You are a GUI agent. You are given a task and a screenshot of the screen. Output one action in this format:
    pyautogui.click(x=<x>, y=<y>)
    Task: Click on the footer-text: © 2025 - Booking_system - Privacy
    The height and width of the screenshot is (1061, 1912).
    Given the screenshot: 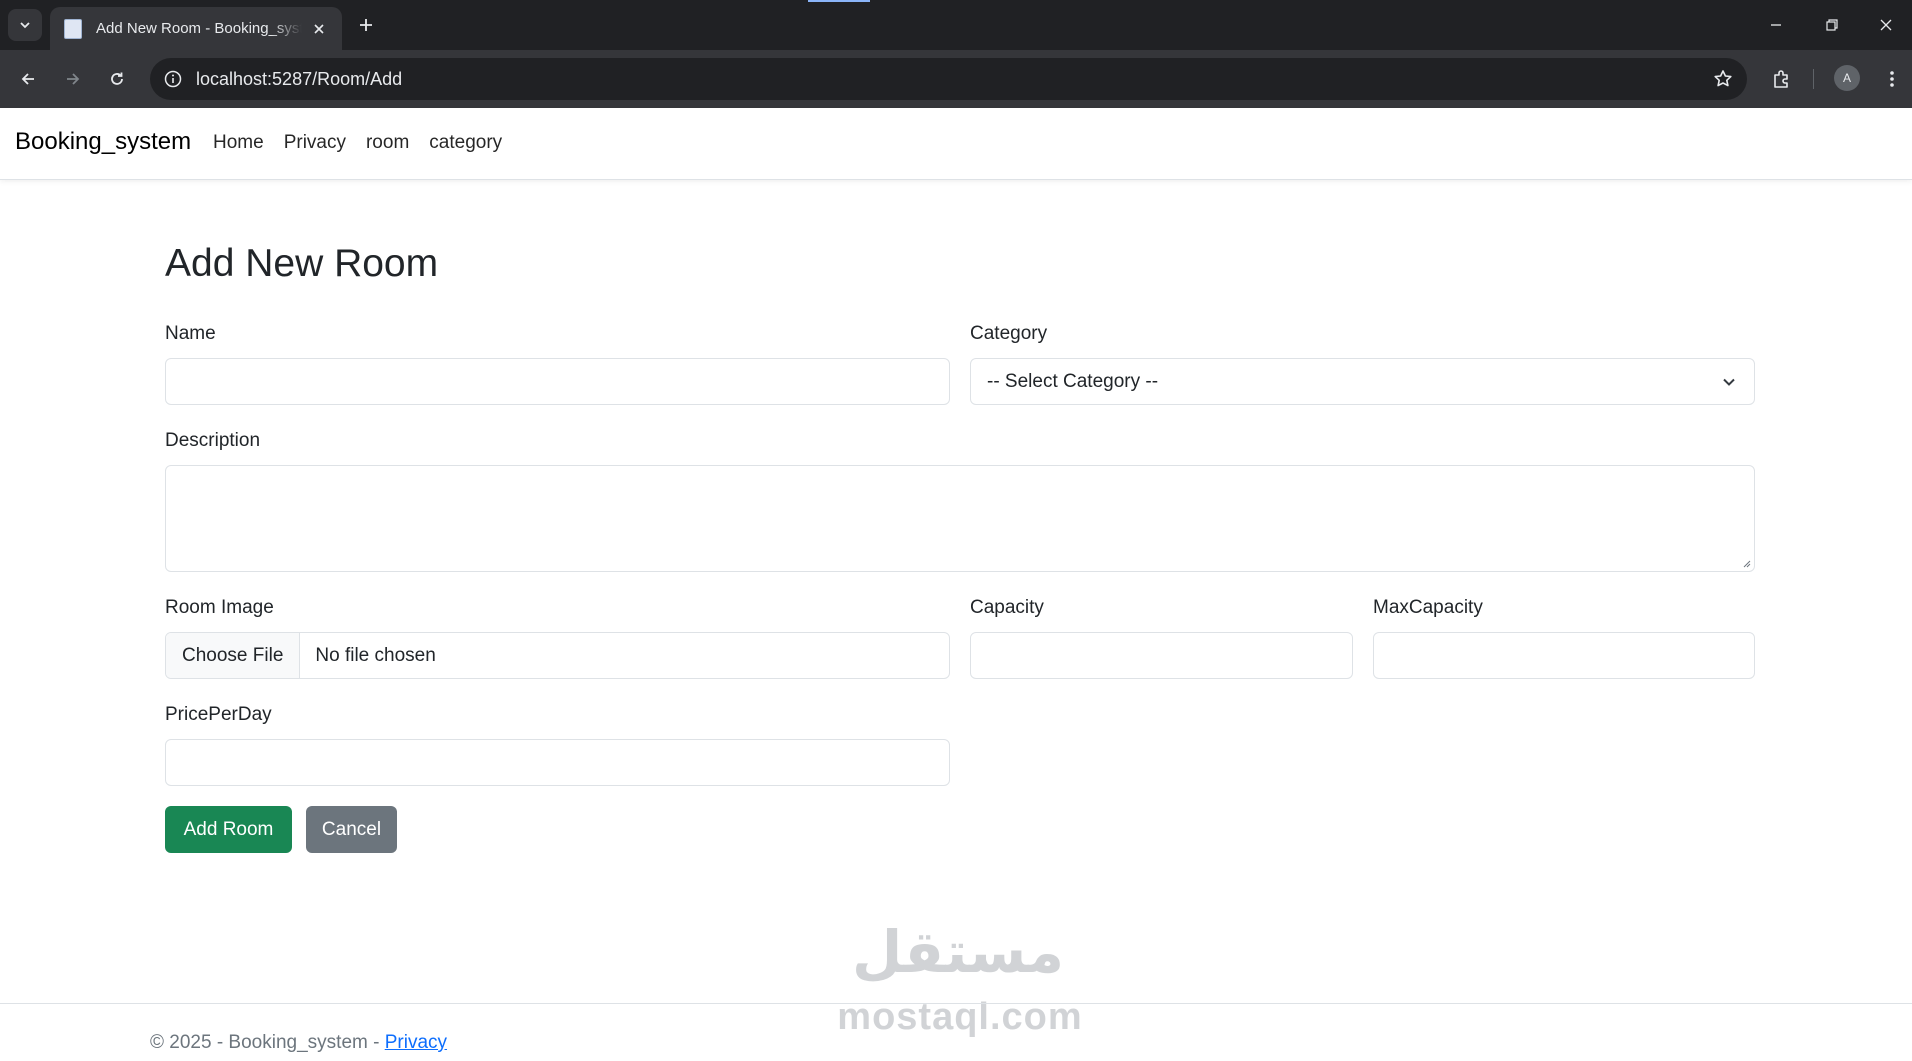 What is the action you would take?
    pyautogui.click(x=298, y=1043)
    